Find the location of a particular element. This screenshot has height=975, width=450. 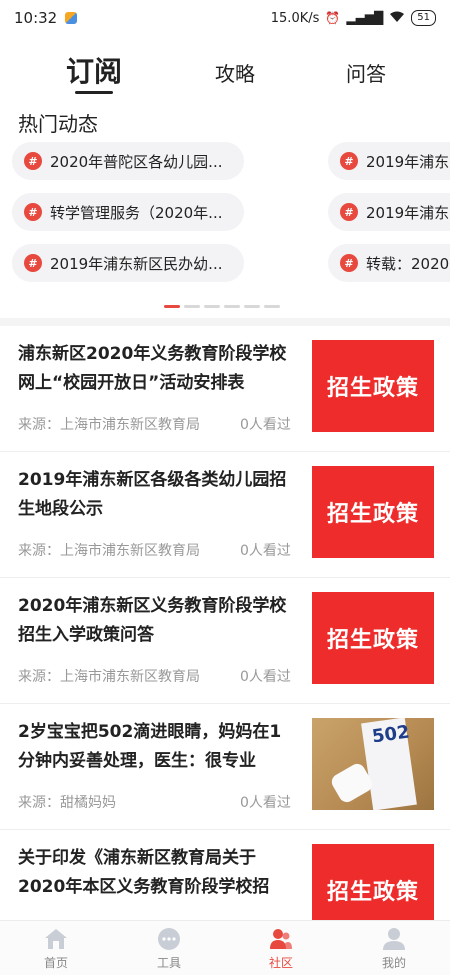

hot-topic-text: 转载：2020 is located at coordinates (408, 263).